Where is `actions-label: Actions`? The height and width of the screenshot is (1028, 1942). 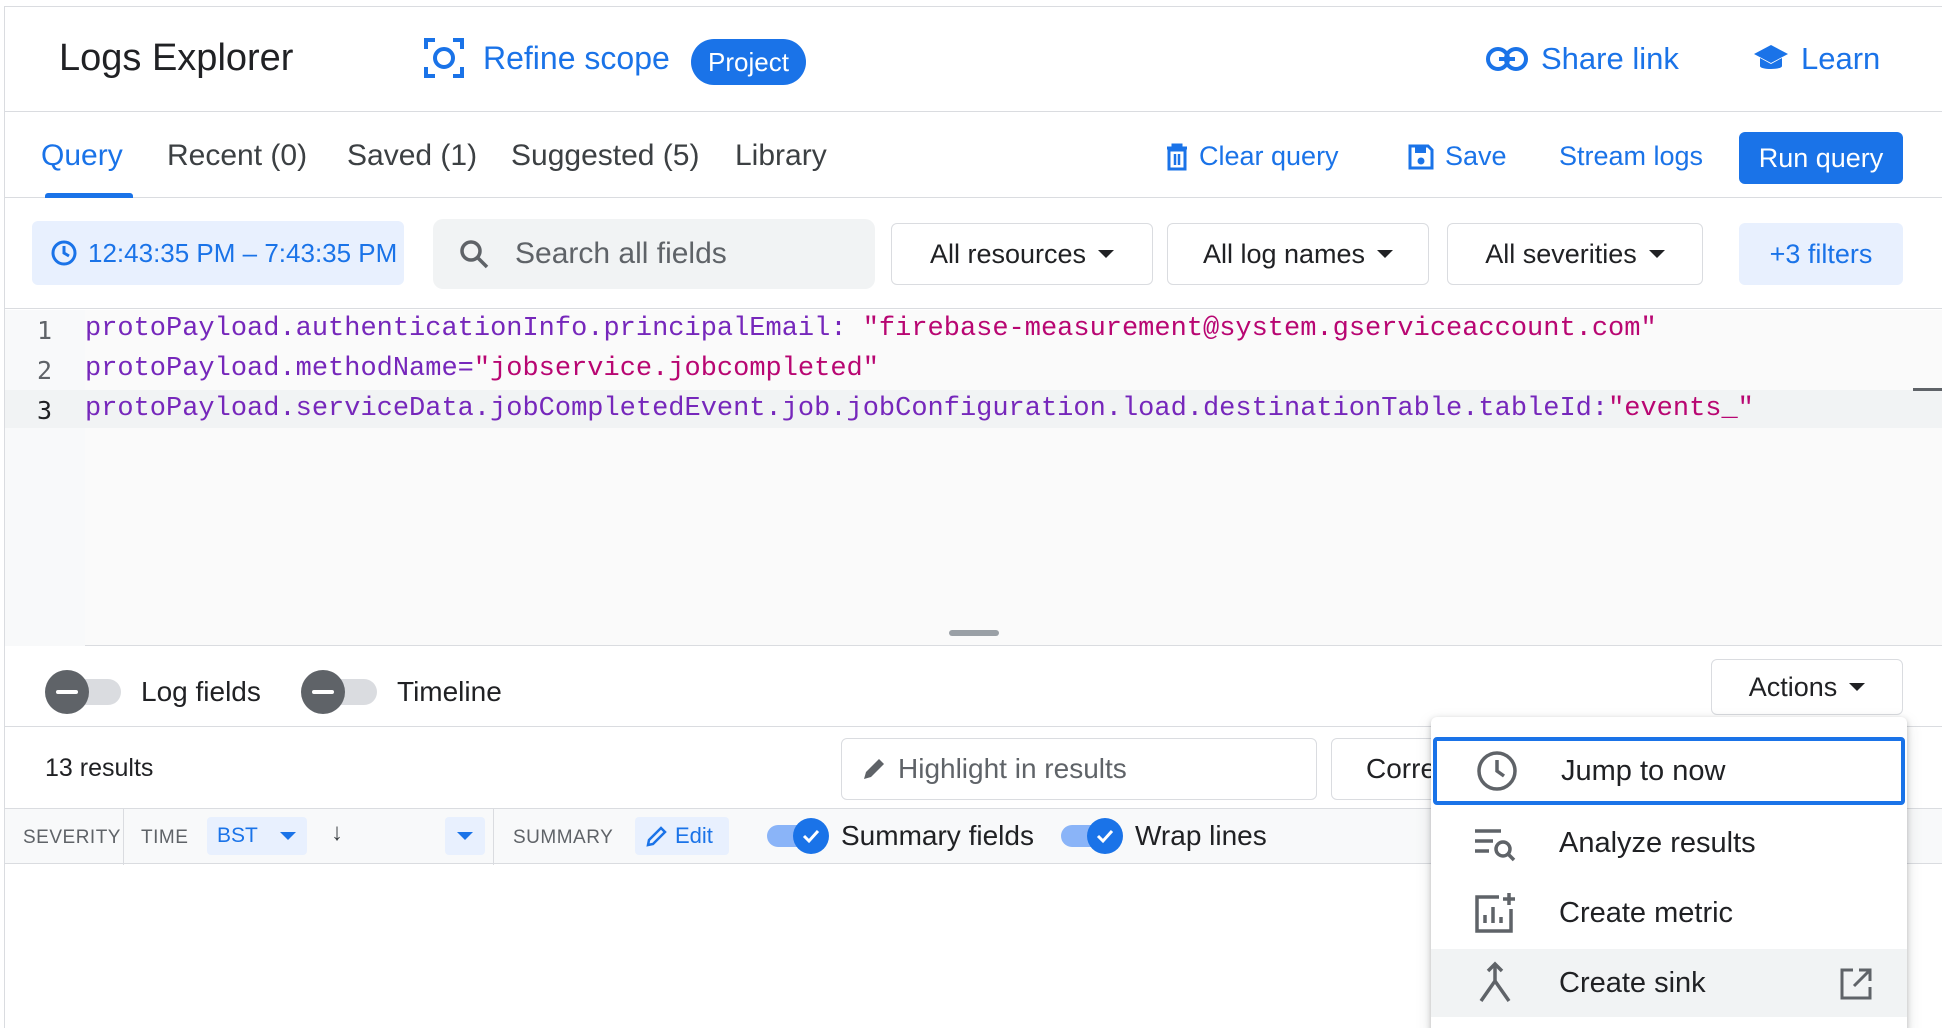
actions-label: Actions is located at coordinates (1793, 686).